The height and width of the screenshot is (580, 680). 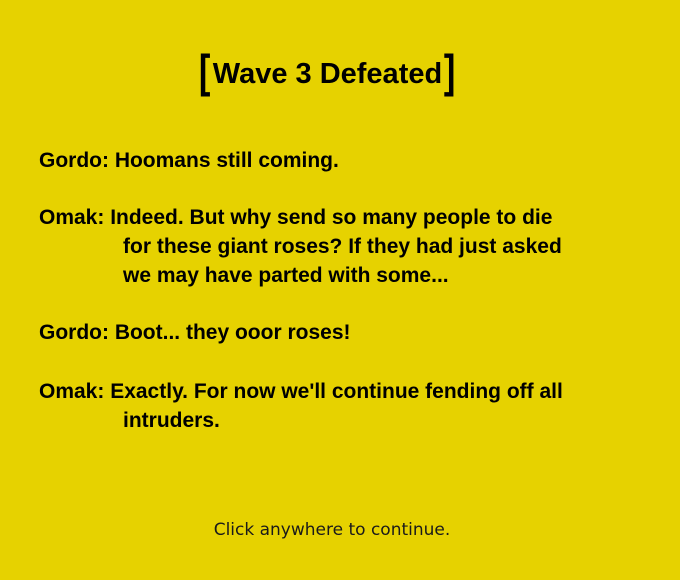 I want to click on continue-prompt: Click anywhere to continue., so click(x=332, y=530).